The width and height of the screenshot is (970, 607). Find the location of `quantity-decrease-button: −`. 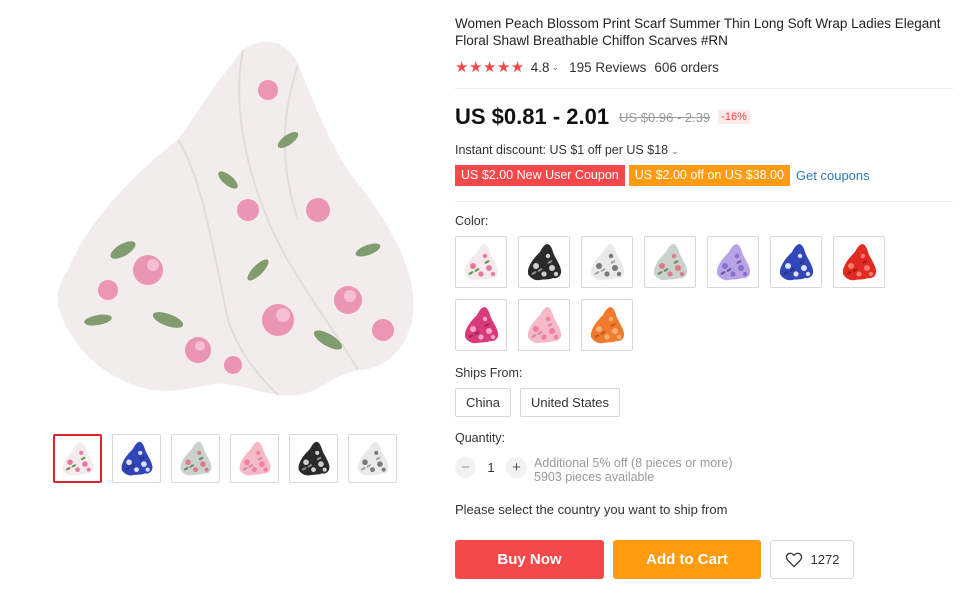

quantity-decrease-button: − is located at coordinates (465, 467).